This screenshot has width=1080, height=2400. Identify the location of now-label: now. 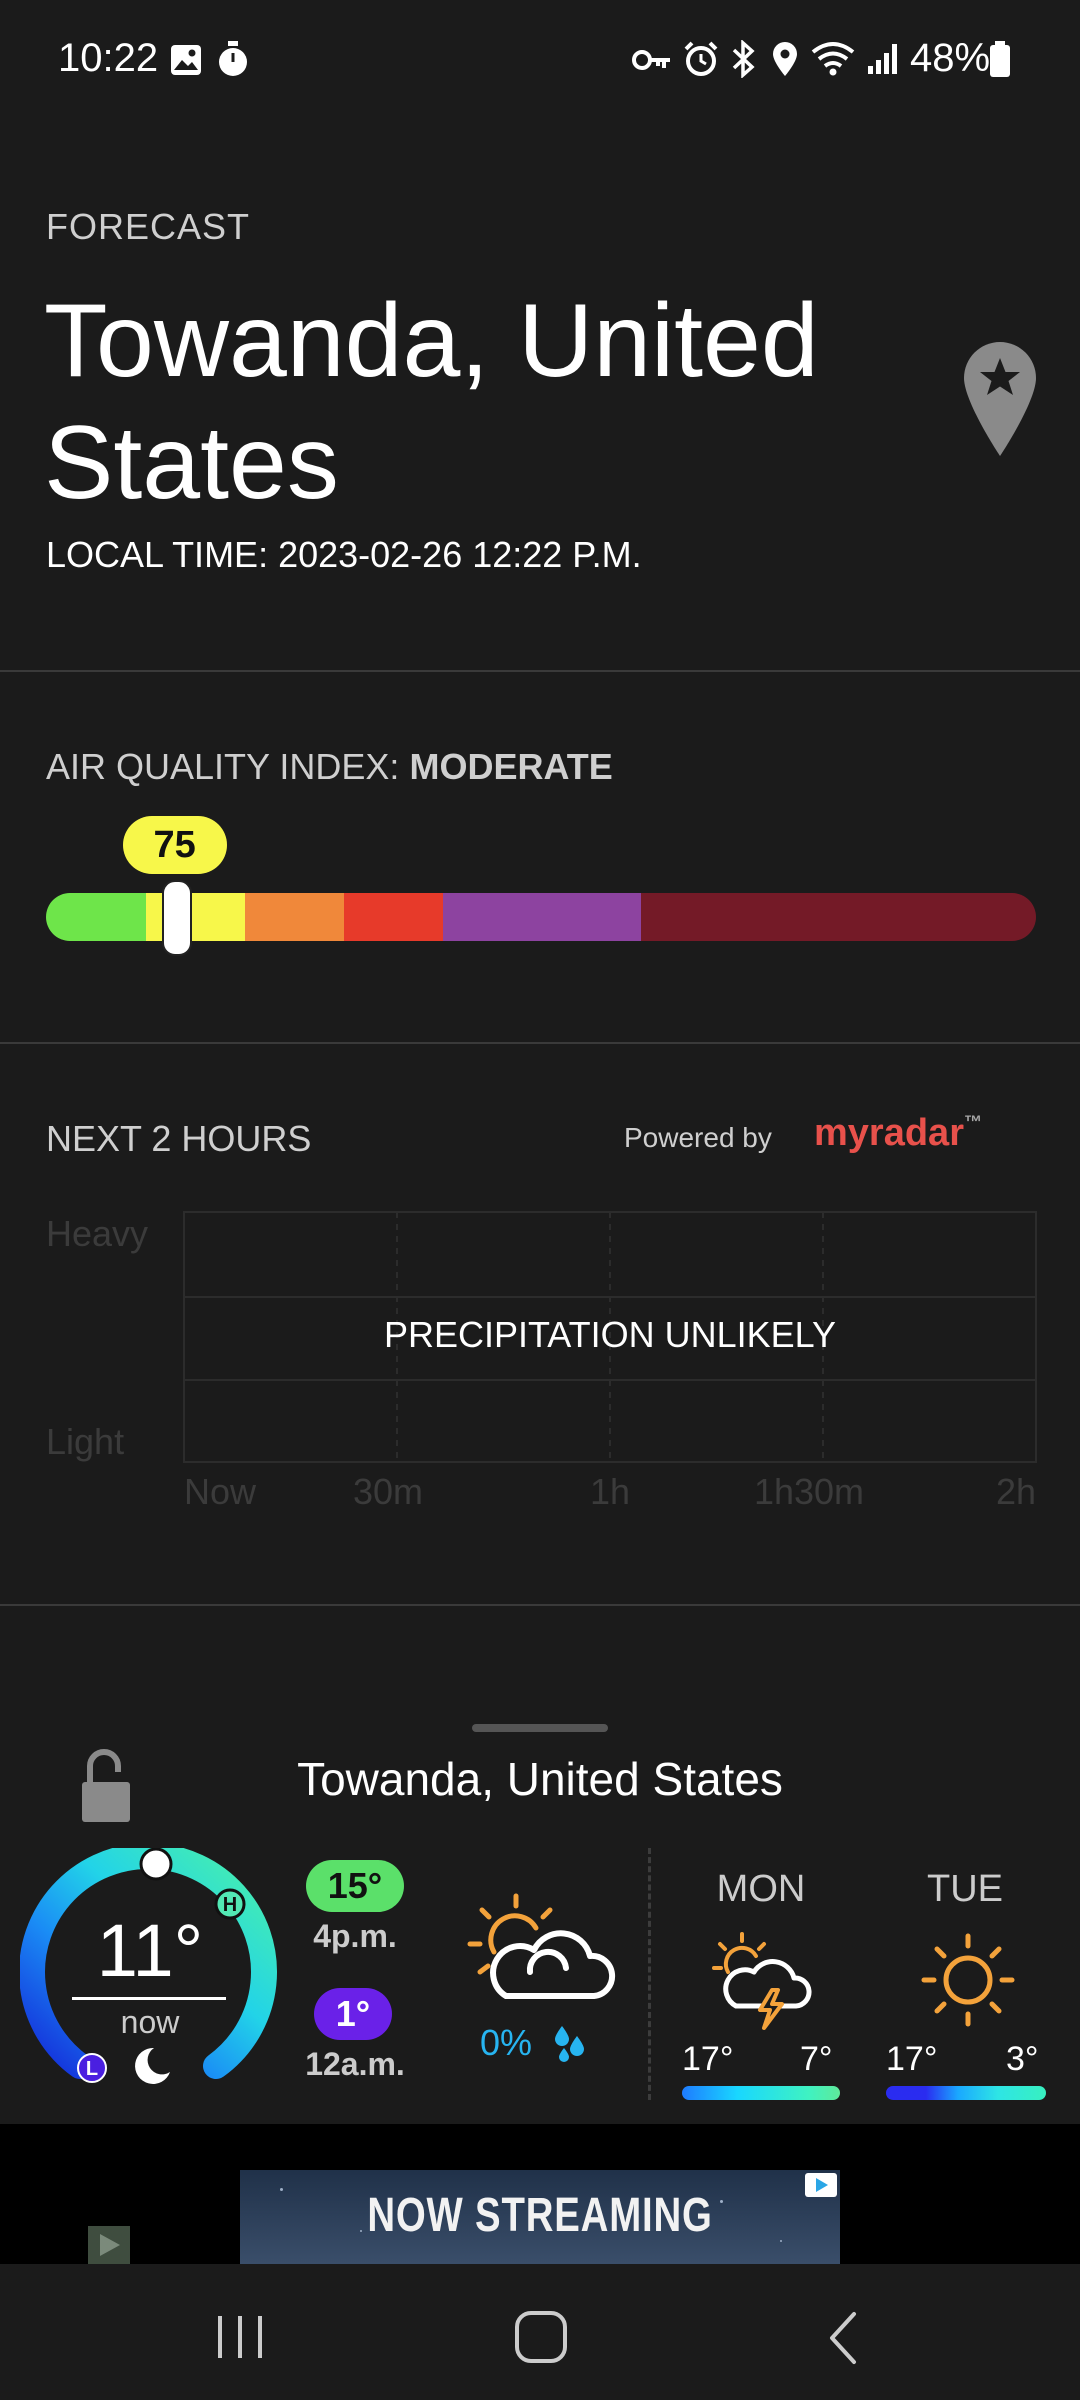
(150, 2022).